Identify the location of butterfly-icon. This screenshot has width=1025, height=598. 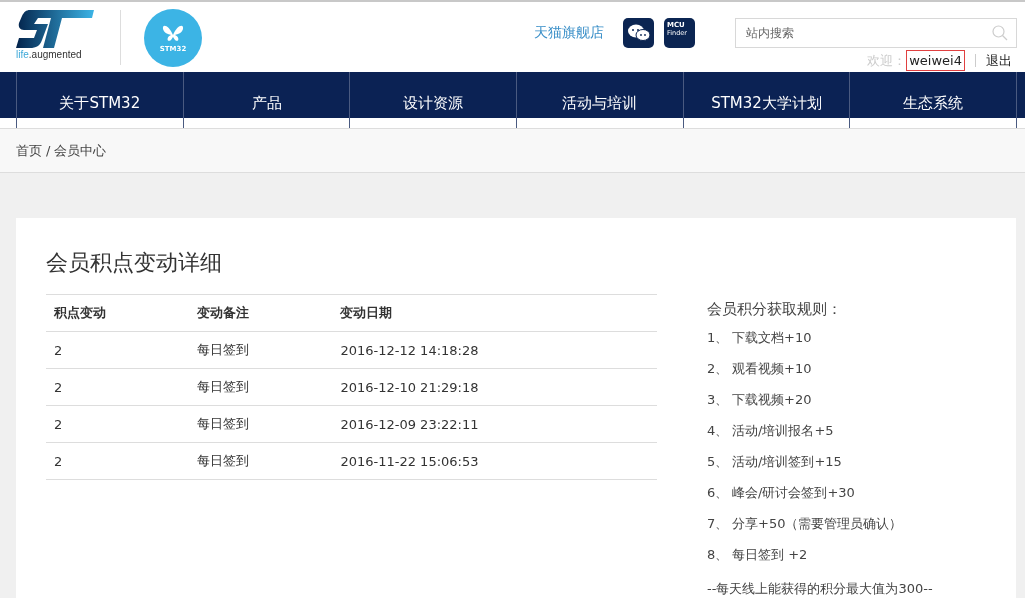
(173, 33).